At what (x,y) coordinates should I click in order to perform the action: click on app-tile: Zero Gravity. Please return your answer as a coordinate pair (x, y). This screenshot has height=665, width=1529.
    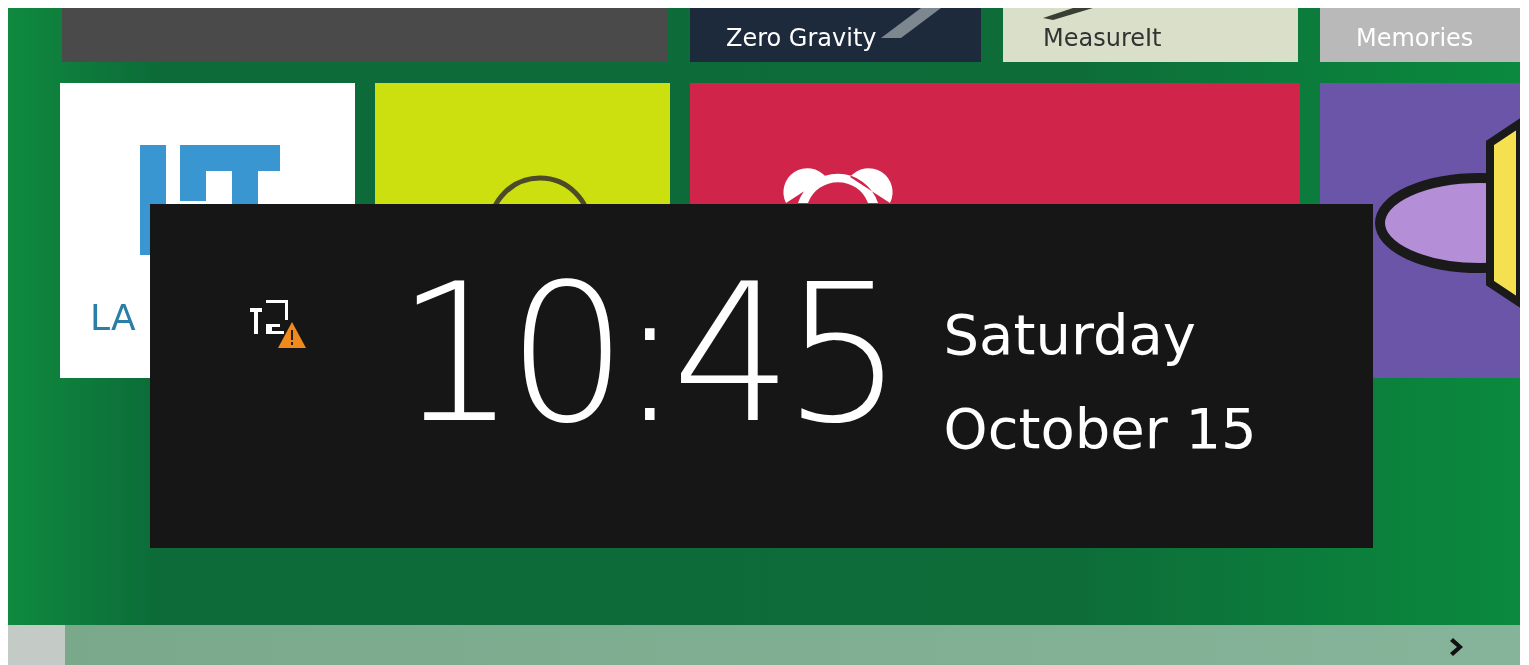
    Looking at the image, I should click on (835, 35).